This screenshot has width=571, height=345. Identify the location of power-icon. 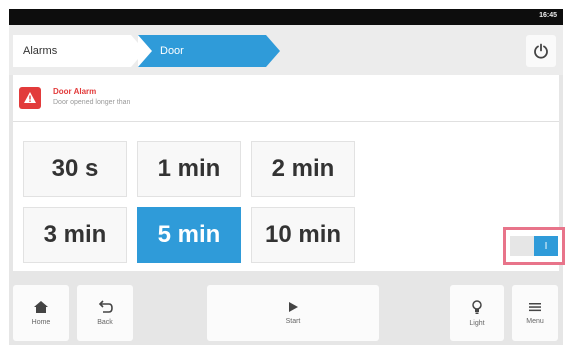
(541, 51).